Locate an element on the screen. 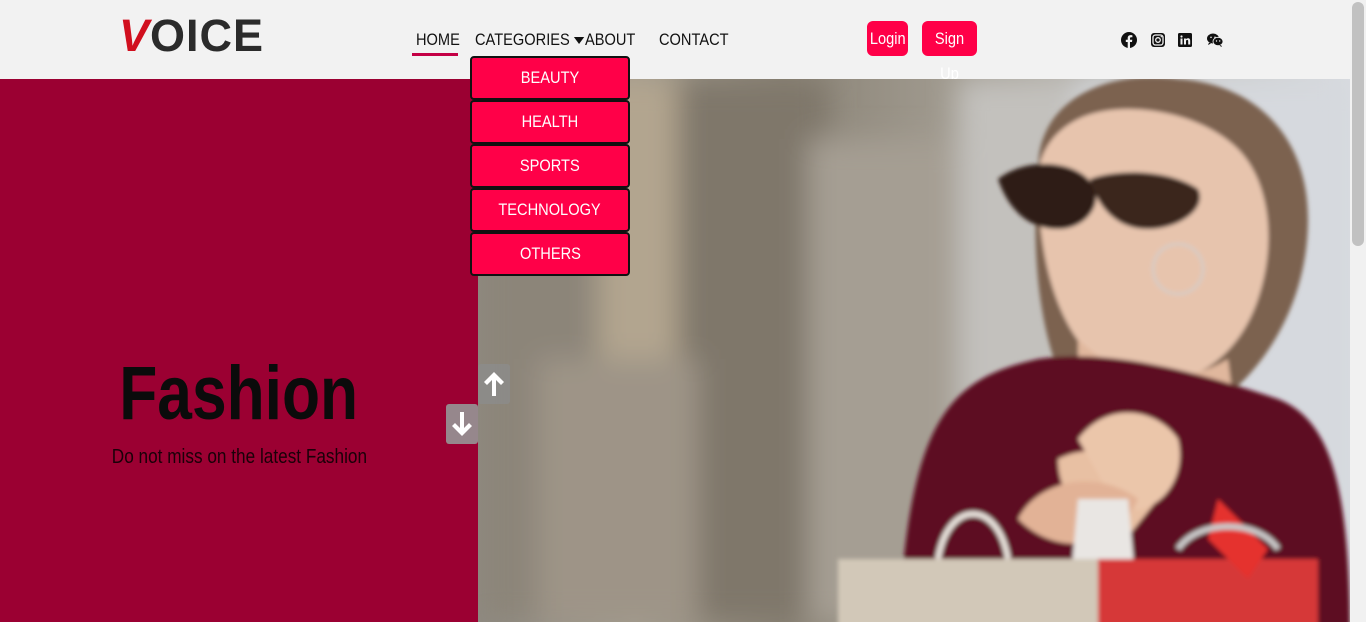  dropdown-item-beauty: BEAUTY is located at coordinates (550, 78).